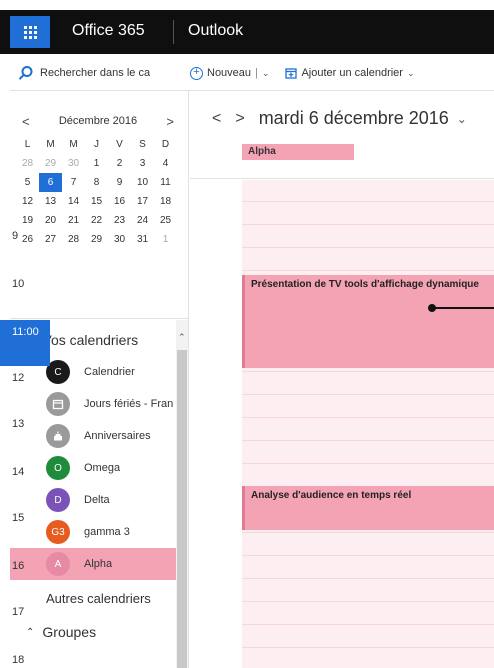 Image resolution: width=494 pixels, height=668 pixels. Describe the element at coordinates (26, 121) in the screenshot. I see `mini-calendar-prev-button: <` at that location.